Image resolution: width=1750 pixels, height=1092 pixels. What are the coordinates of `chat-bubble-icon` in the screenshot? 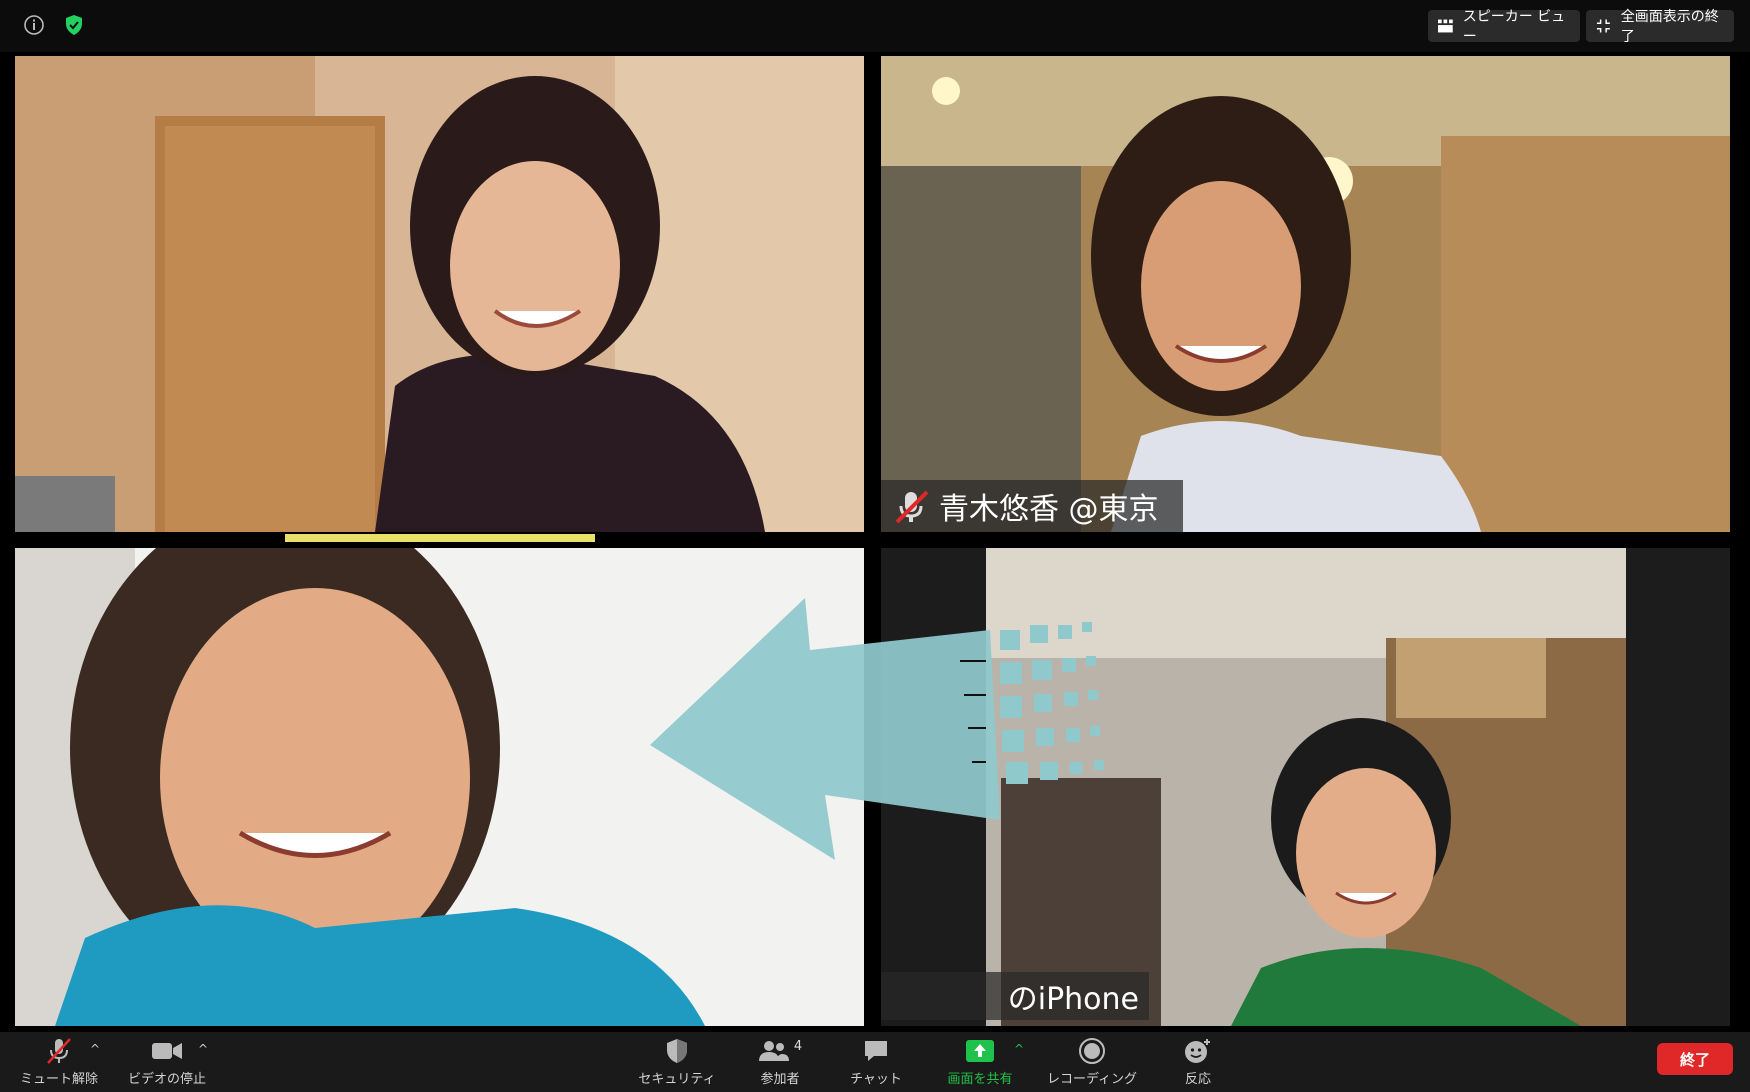 It's located at (876, 1051).